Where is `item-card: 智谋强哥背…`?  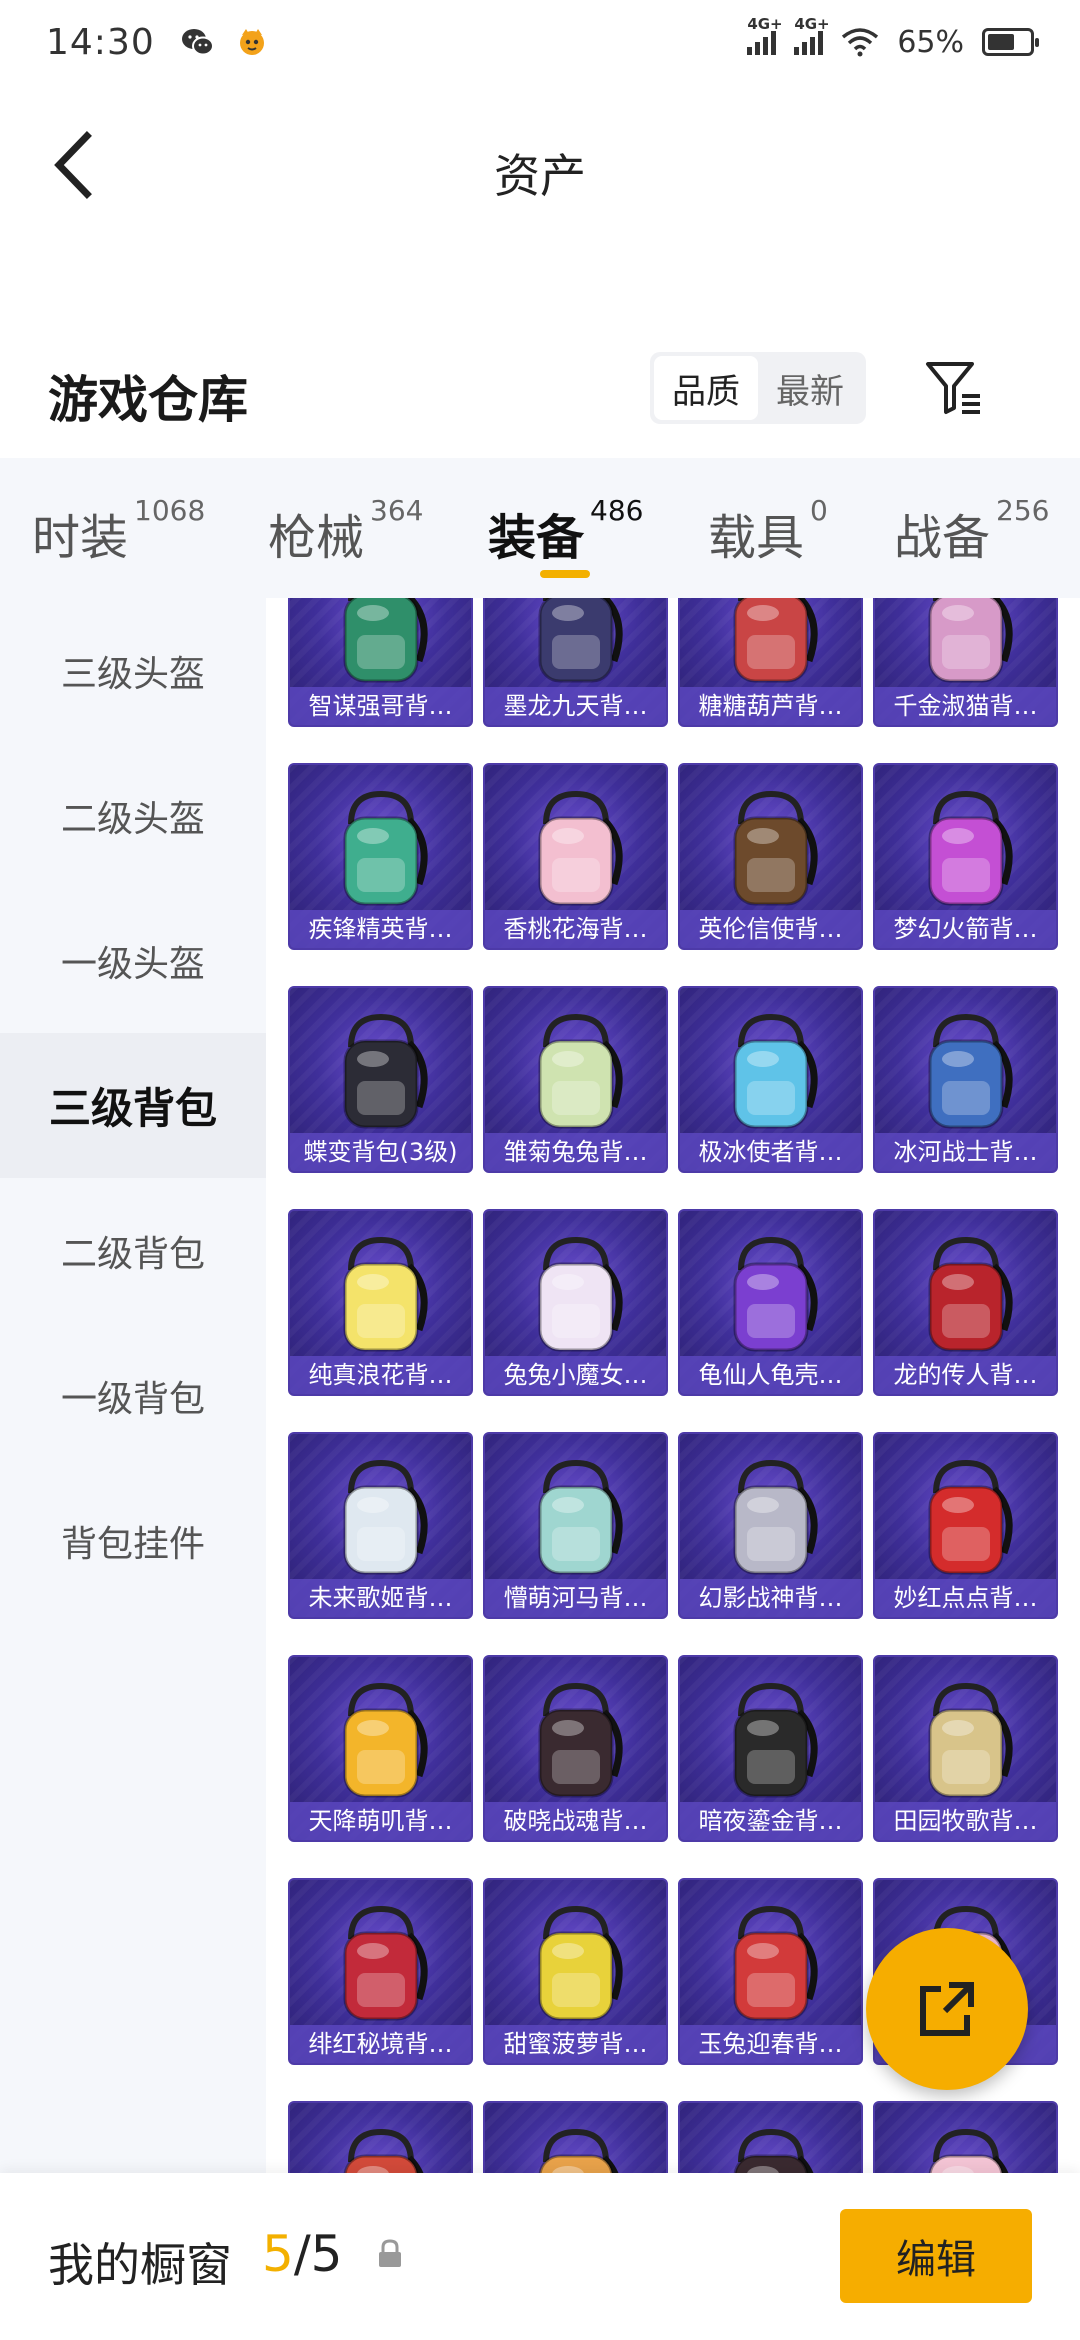
item-card: 智谋强哥背… is located at coordinates (380, 662).